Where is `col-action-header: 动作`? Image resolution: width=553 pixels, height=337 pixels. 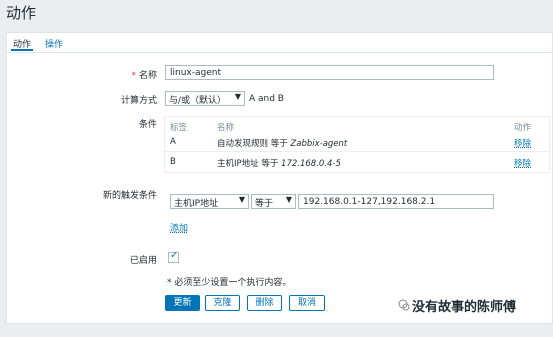
col-action-header: 动作 is located at coordinates (523, 128).